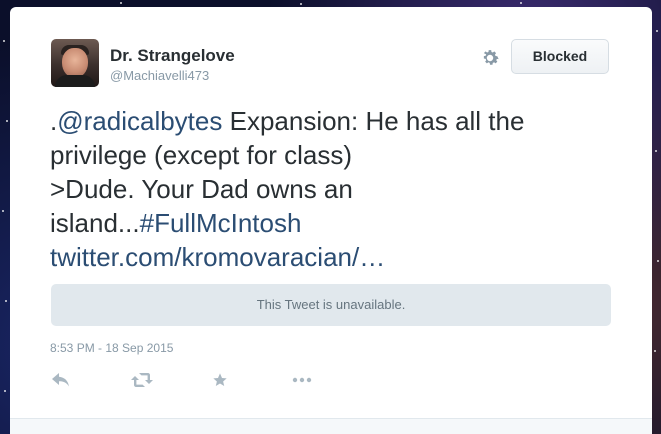 This screenshot has width=661, height=434. What do you see at coordinates (75, 63) in the screenshot?
I see `avatar` at bounding box center [75, 63].